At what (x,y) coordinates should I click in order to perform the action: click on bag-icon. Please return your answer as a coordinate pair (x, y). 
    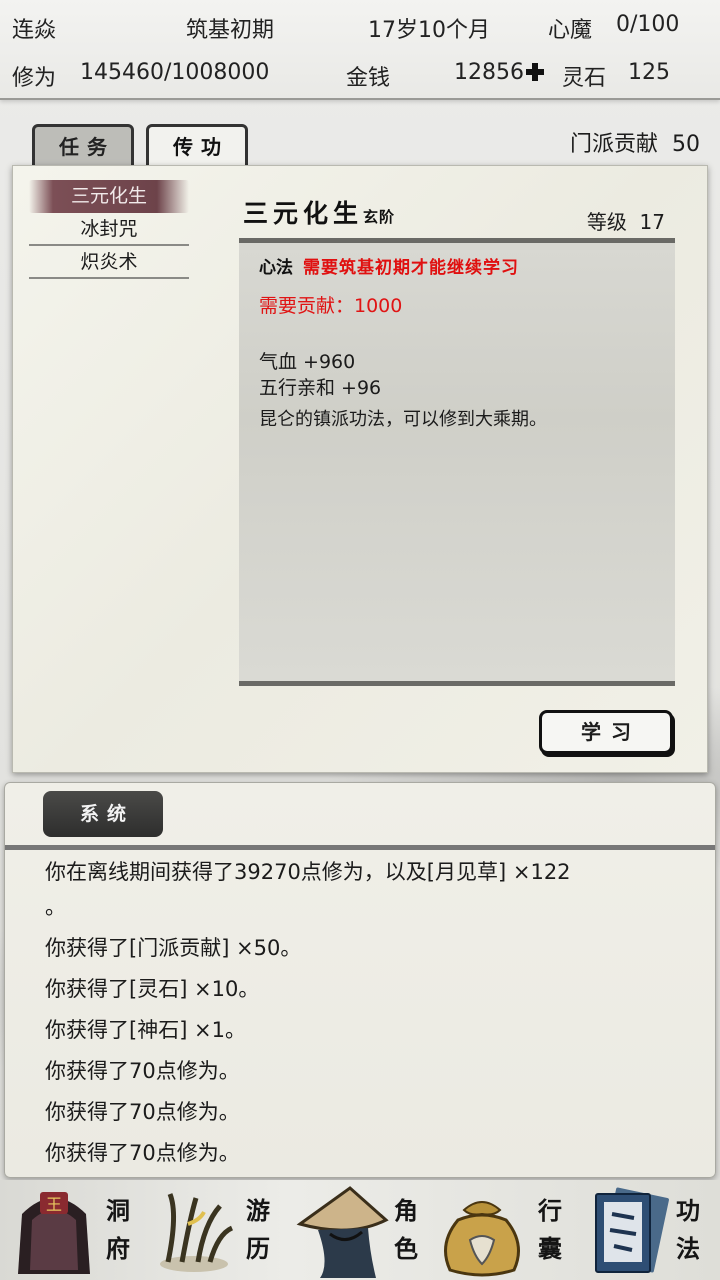
    Looking at the image, I should click on (482, 1239).